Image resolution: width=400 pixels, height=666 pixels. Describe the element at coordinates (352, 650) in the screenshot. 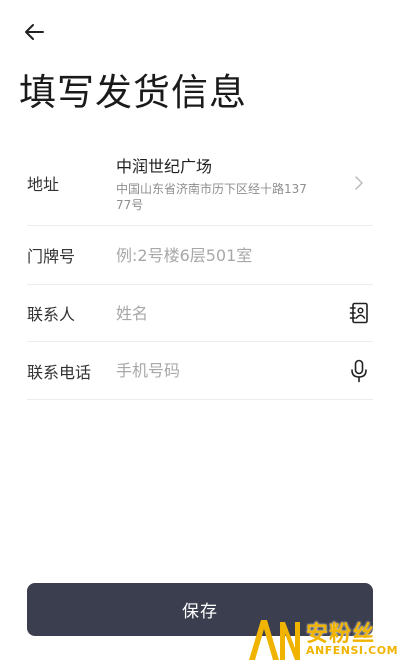

I see `watermark-name-en: ANFENSI.COM` at that location.